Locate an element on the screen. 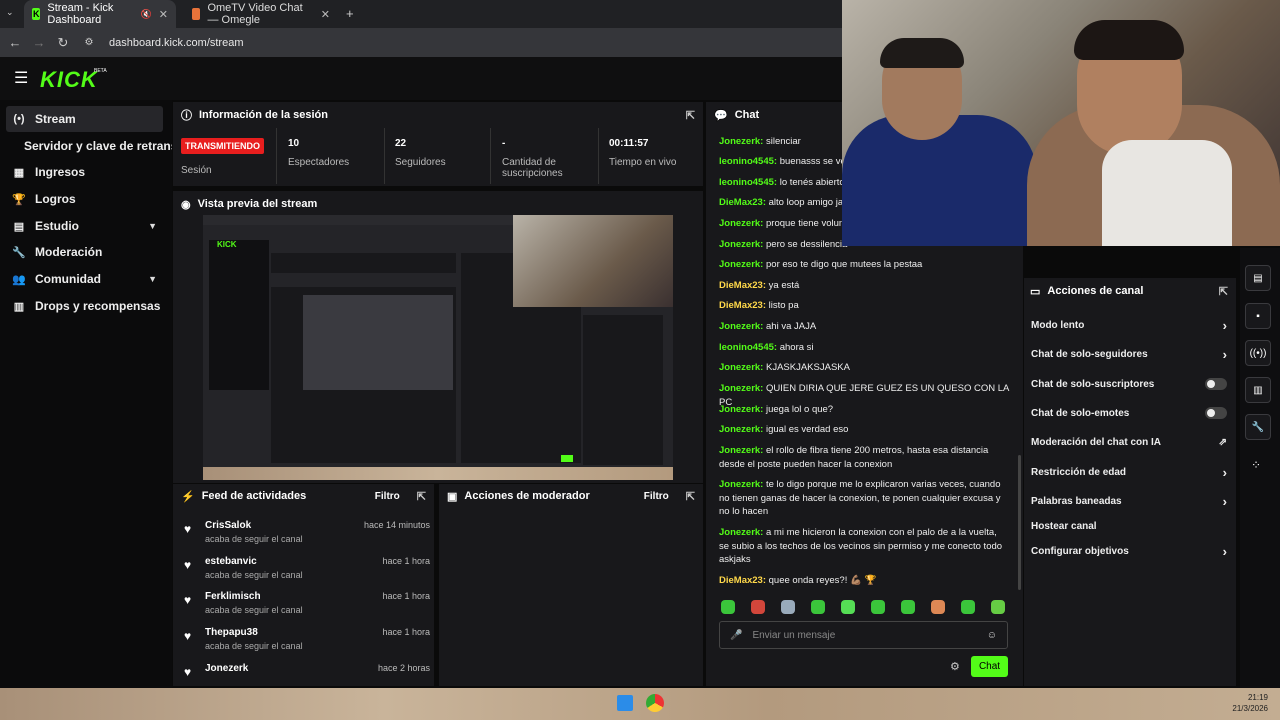  chat-message-input: 🎤 Enviar un mensaje ☺ is located at coordinates (863, 635).